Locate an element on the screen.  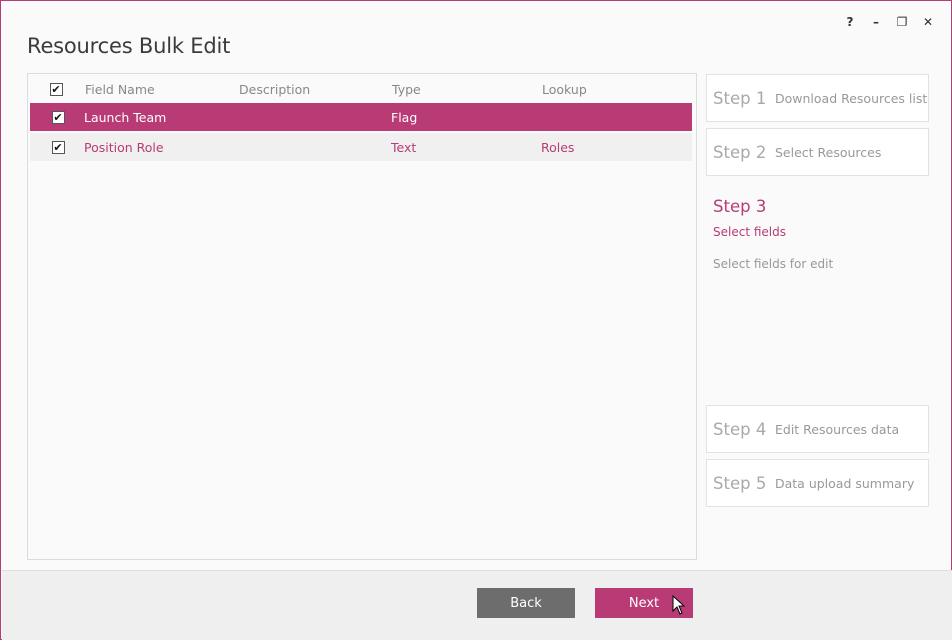
step-number: Step 2 is located at coordinates (740, 152).